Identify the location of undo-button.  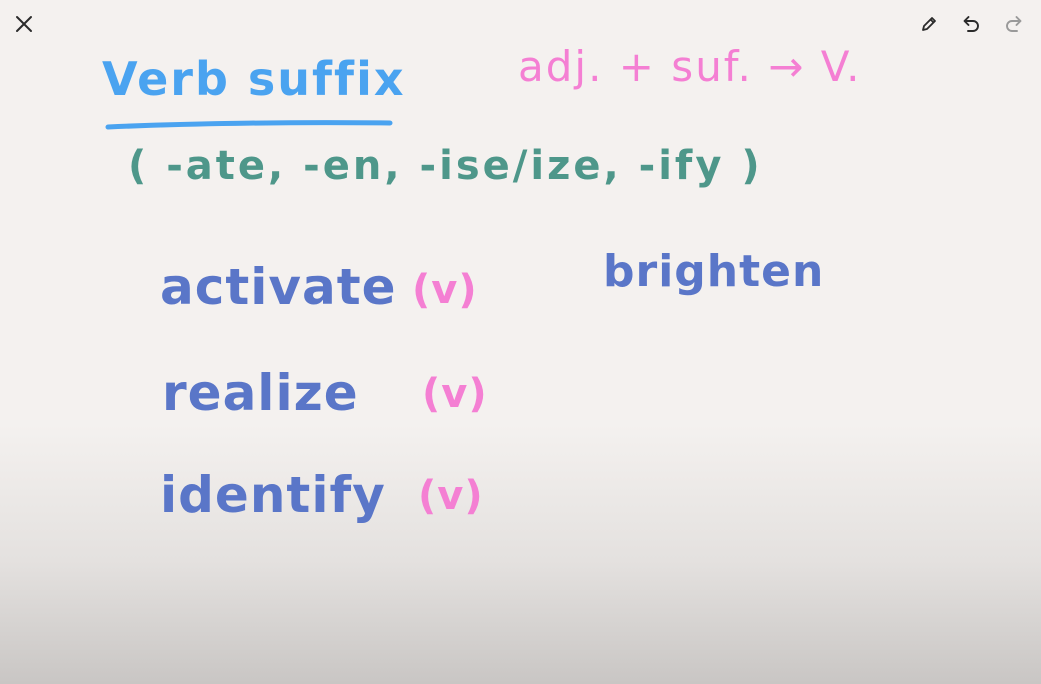
(971, 24).